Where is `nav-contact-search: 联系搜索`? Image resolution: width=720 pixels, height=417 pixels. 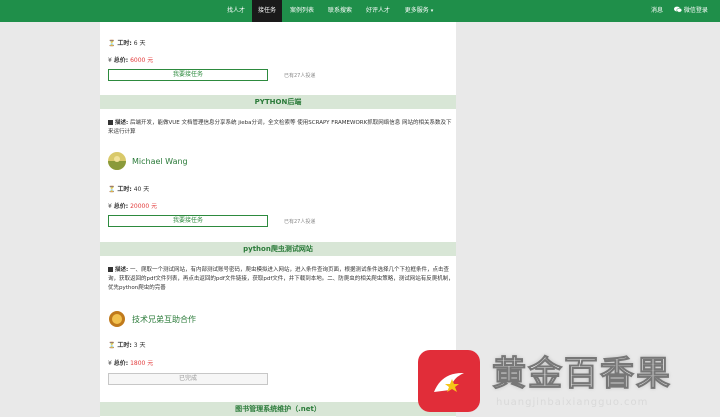
nav-contact-search: 联系搜索 is located at coordinates (340, 11).